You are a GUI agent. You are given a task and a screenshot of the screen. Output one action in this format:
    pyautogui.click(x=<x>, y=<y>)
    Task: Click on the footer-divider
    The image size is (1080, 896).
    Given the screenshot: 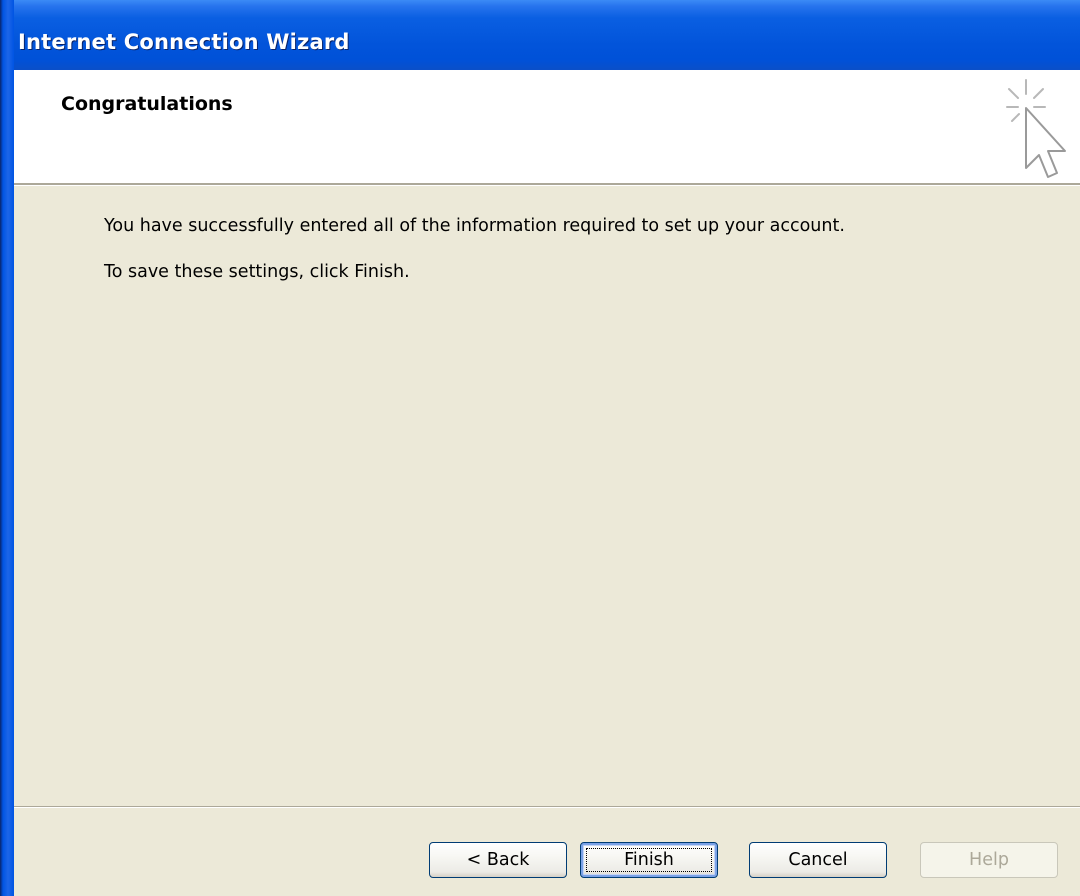 What is the action you would take?
    pyautogui.click(x=547, y=807)
    